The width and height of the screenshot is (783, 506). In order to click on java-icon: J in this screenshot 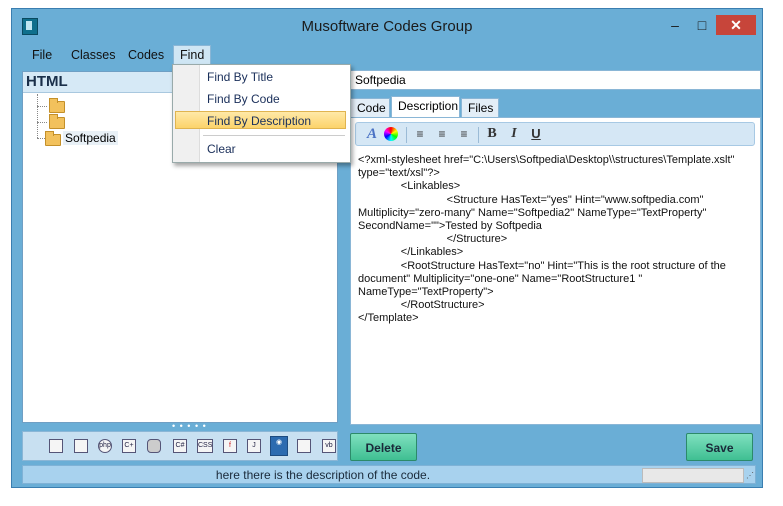, I will do `click(254, 446)`.